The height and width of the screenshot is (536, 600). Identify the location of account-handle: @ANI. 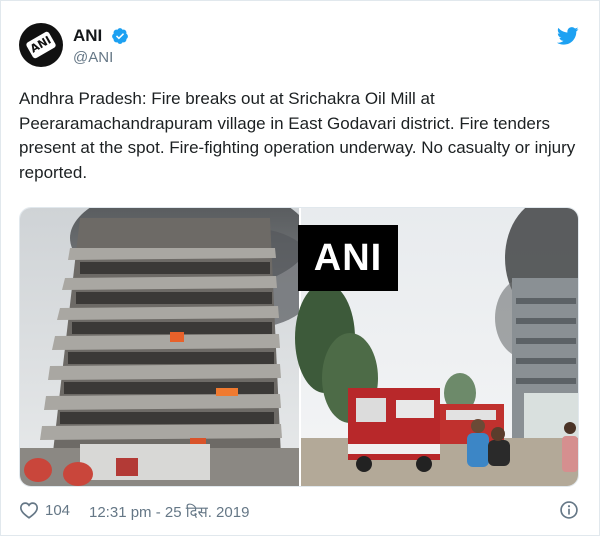
(93, 57).